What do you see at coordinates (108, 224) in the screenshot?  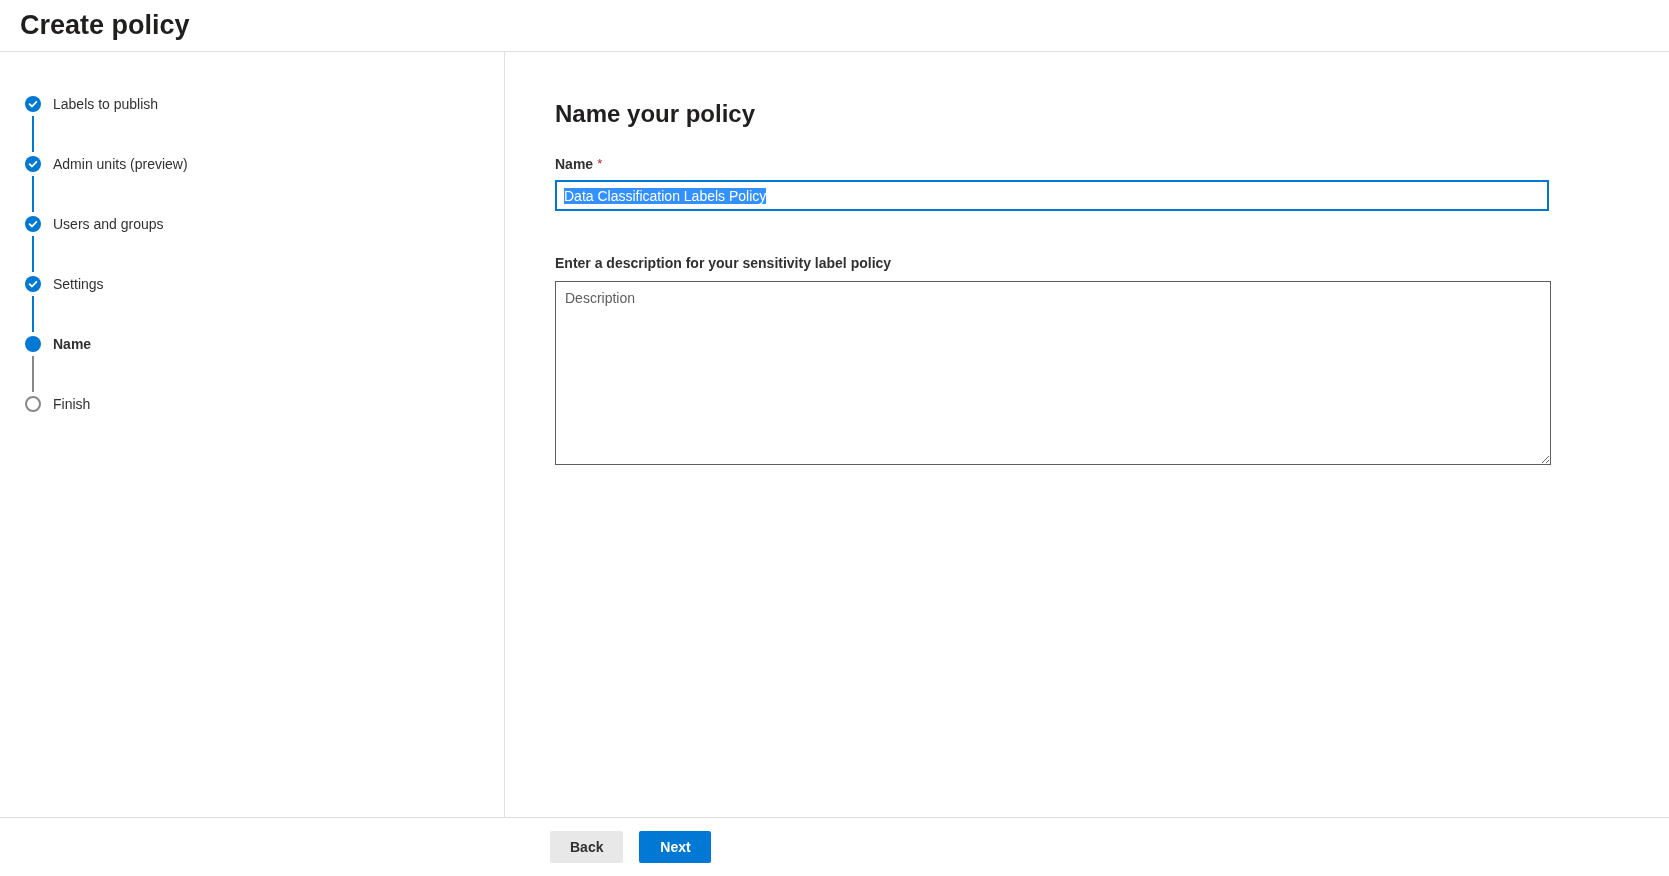 I see `step-label: Users and groups` at bounding box center [108, 224].